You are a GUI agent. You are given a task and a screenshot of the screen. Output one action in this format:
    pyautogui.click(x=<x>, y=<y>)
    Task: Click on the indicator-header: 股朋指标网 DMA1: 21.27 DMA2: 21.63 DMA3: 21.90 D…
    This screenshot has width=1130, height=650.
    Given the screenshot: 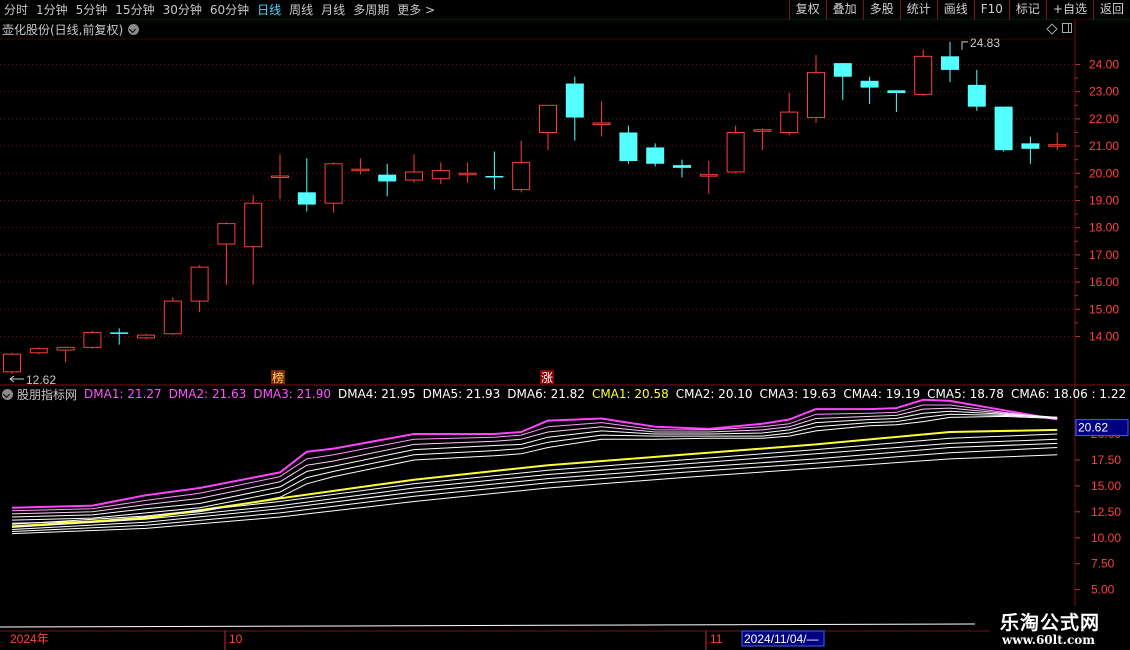 What is the action you would take?
    pyautogui.click(x=566, y=394)
    